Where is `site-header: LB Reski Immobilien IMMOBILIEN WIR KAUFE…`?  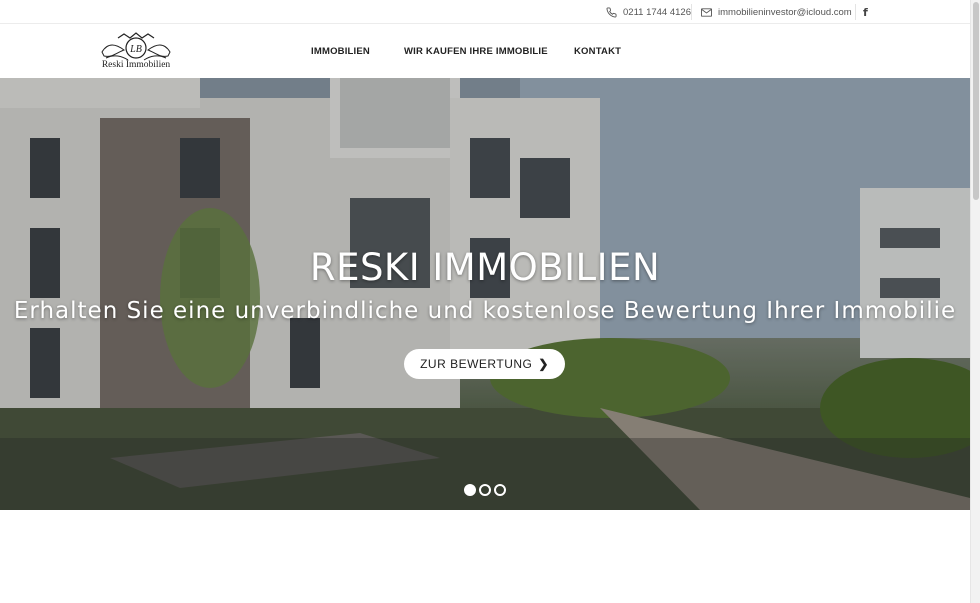
site-header: LB Reski Immobilien IMMOBILIEN WIR KAUFE… is located at coordinates (485, 51).